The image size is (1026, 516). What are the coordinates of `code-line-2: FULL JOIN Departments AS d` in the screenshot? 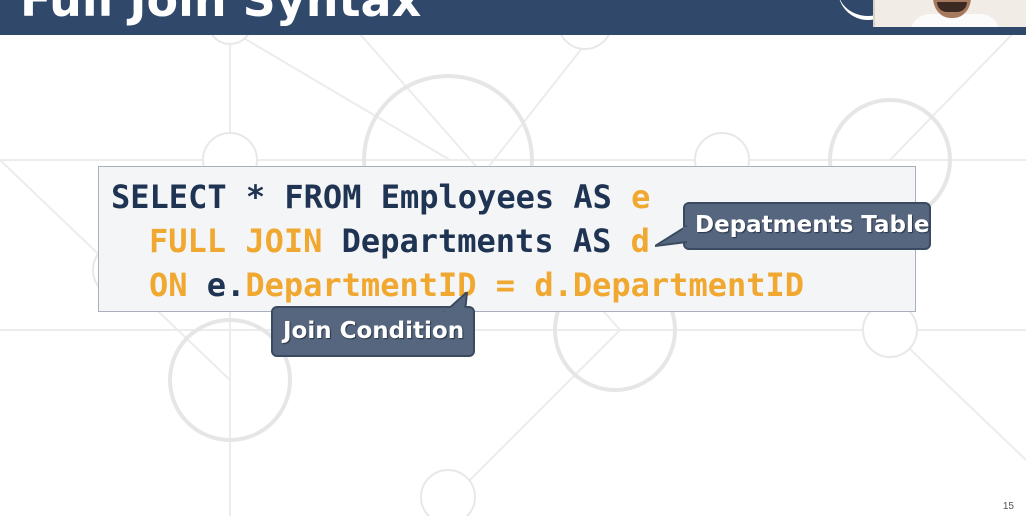 It's located at (399, 241).